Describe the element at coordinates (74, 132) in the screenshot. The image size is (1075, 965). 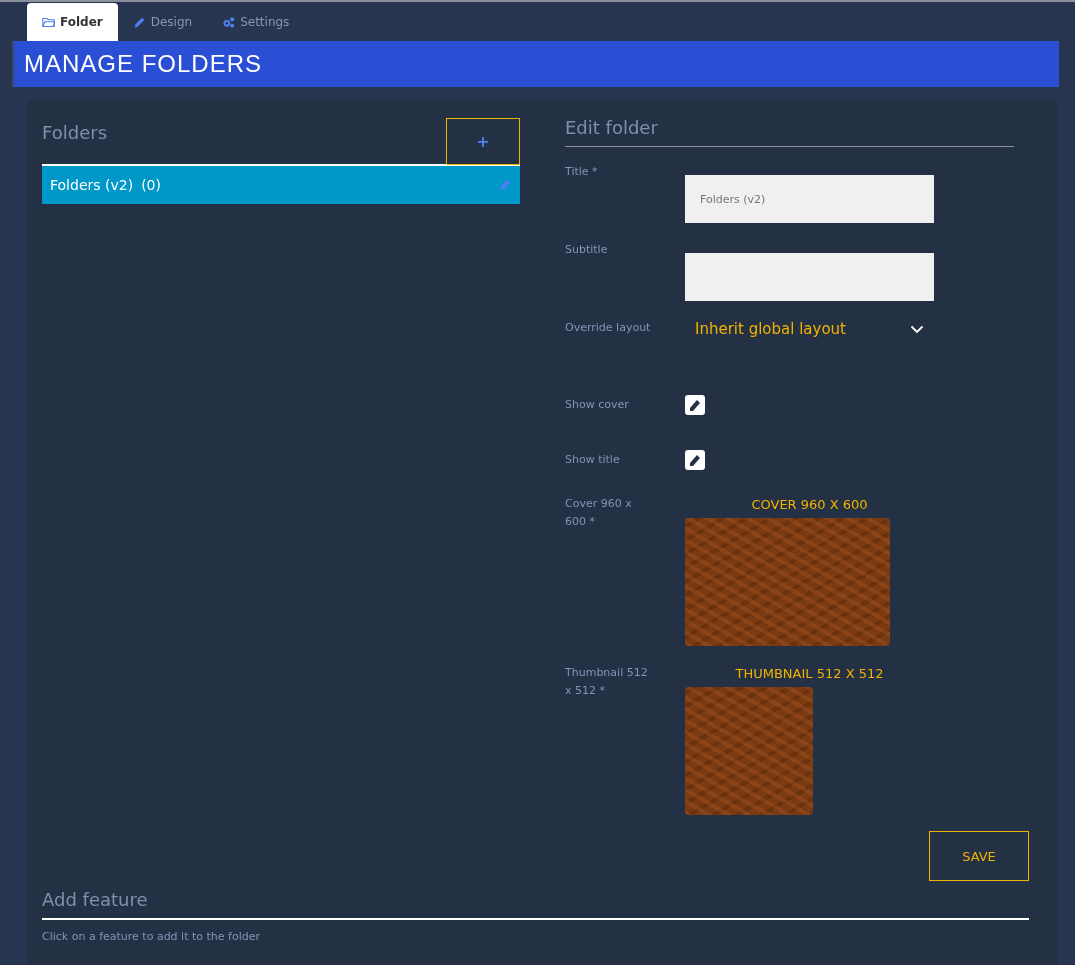
I see `section-title: Folders` at that location.